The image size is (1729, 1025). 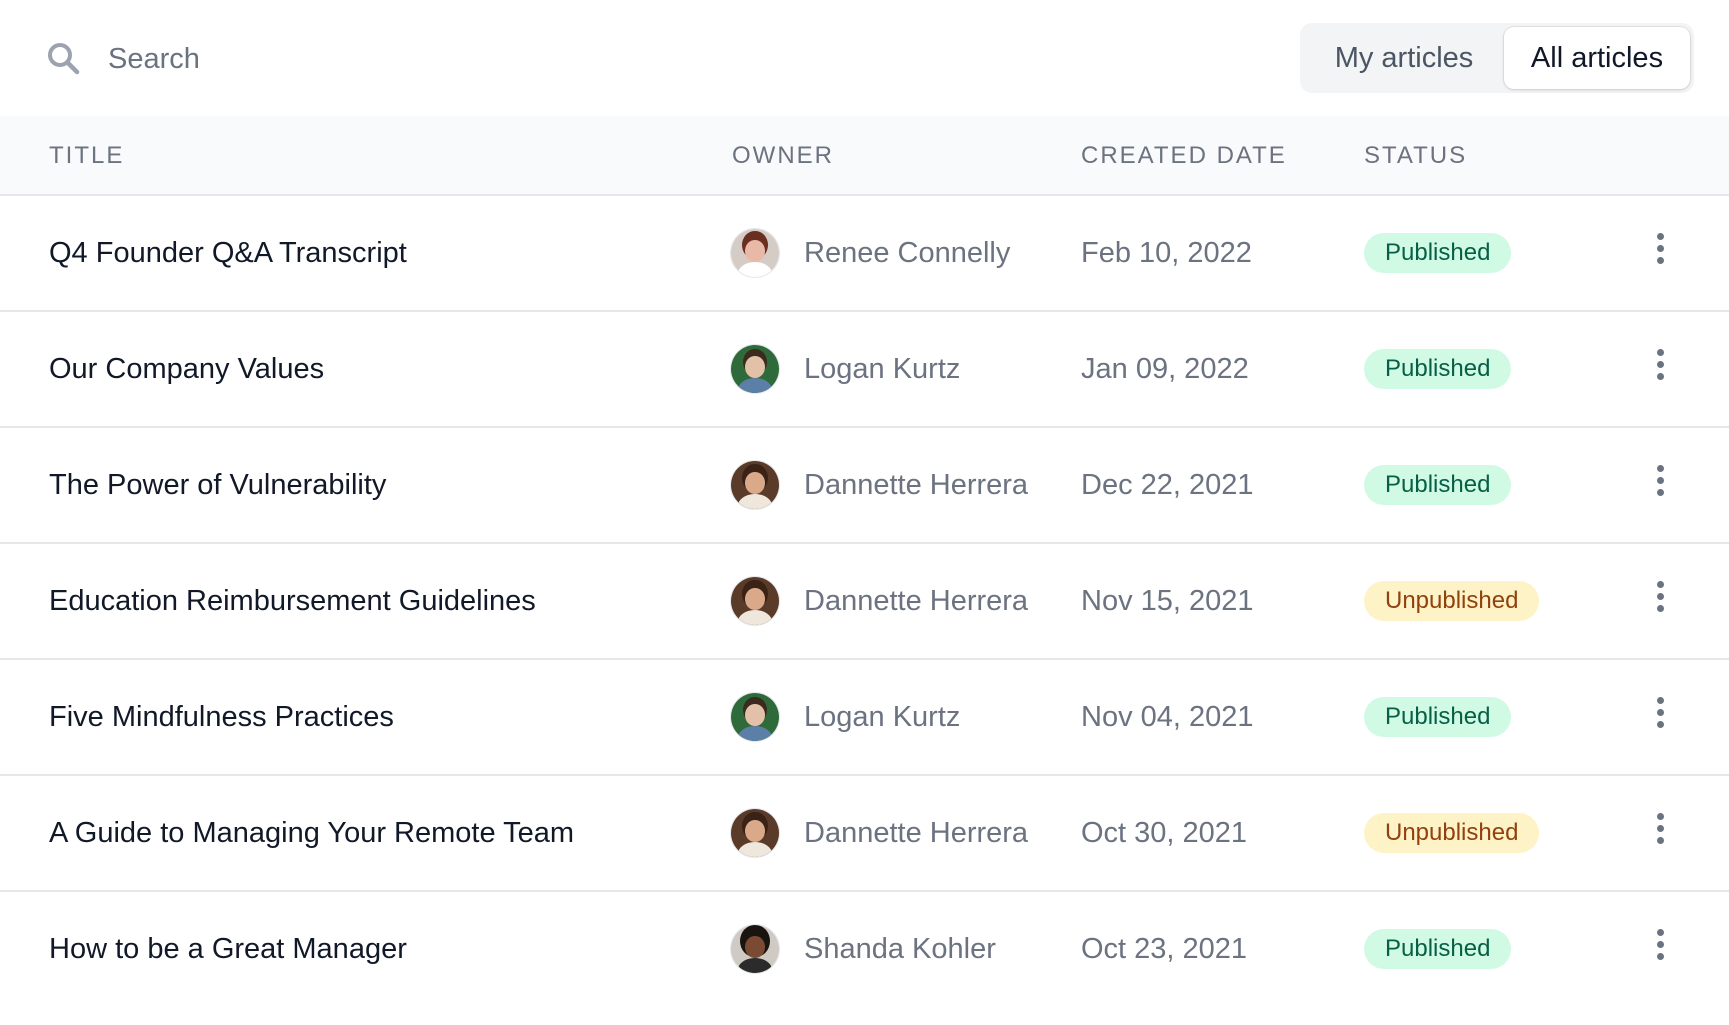 I want to click on articles-filter-toggle: My articles All articles, so click(x=1497, y=58).